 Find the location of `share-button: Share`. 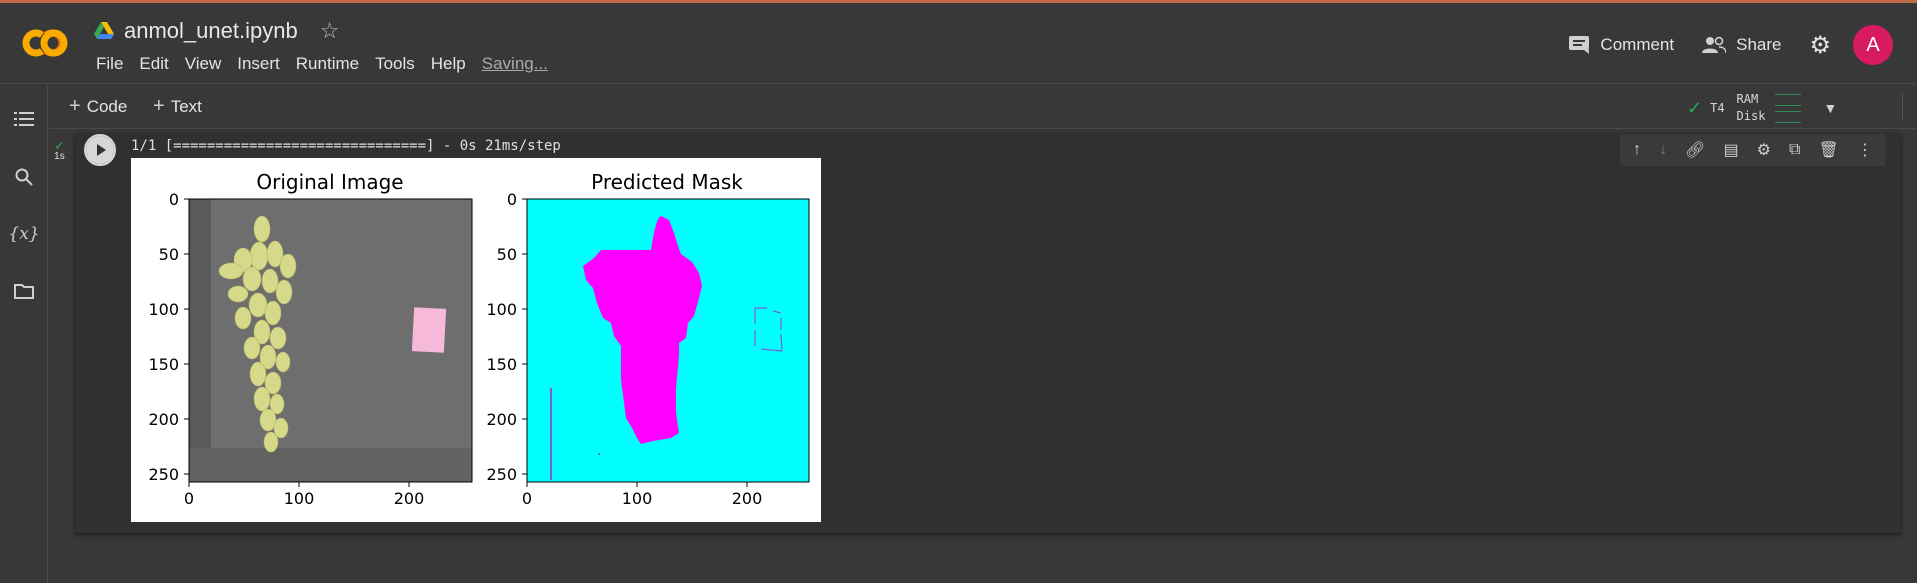

share-button: Share is located at coordinates (1741, 45).